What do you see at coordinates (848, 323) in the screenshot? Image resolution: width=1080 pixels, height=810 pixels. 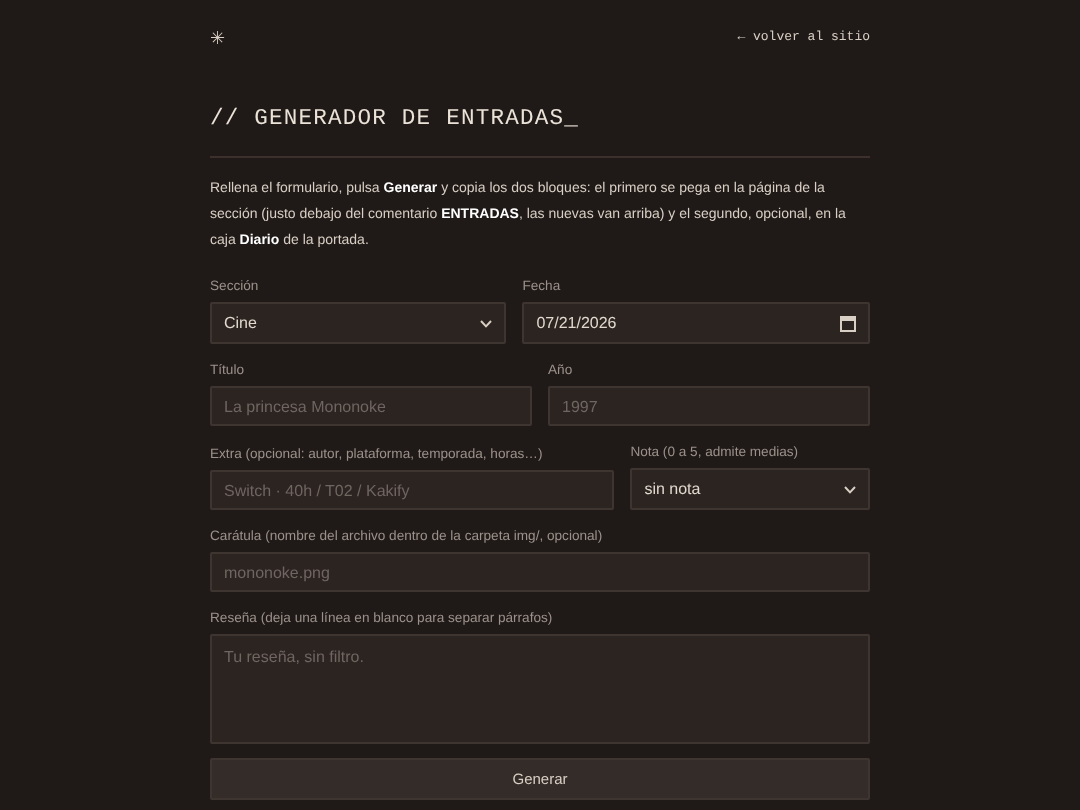 I see `calendar-icon` at bounding box center [848, 323].